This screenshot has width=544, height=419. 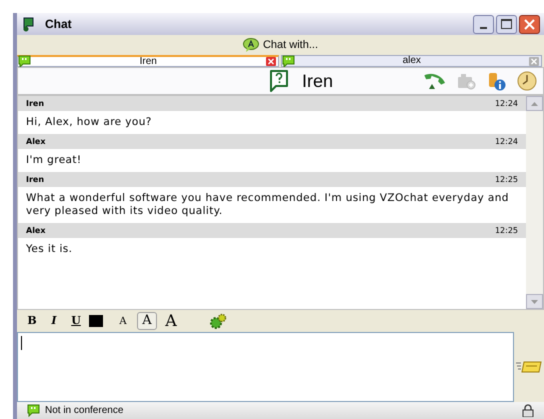 I want to click on up-arrow-icon, so click(x=534, y=104).